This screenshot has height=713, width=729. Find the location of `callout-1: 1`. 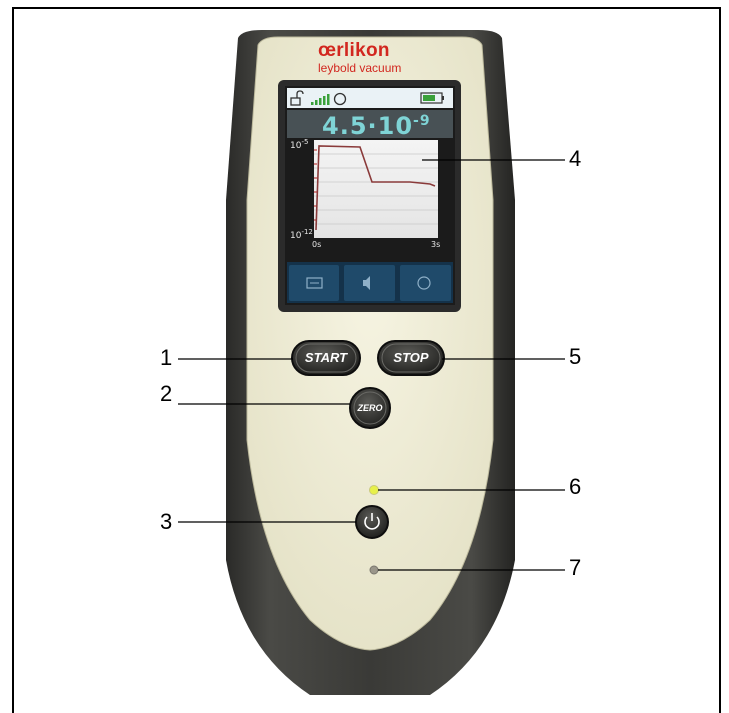

callout-1: 1 is located at coordinates (166, 357).